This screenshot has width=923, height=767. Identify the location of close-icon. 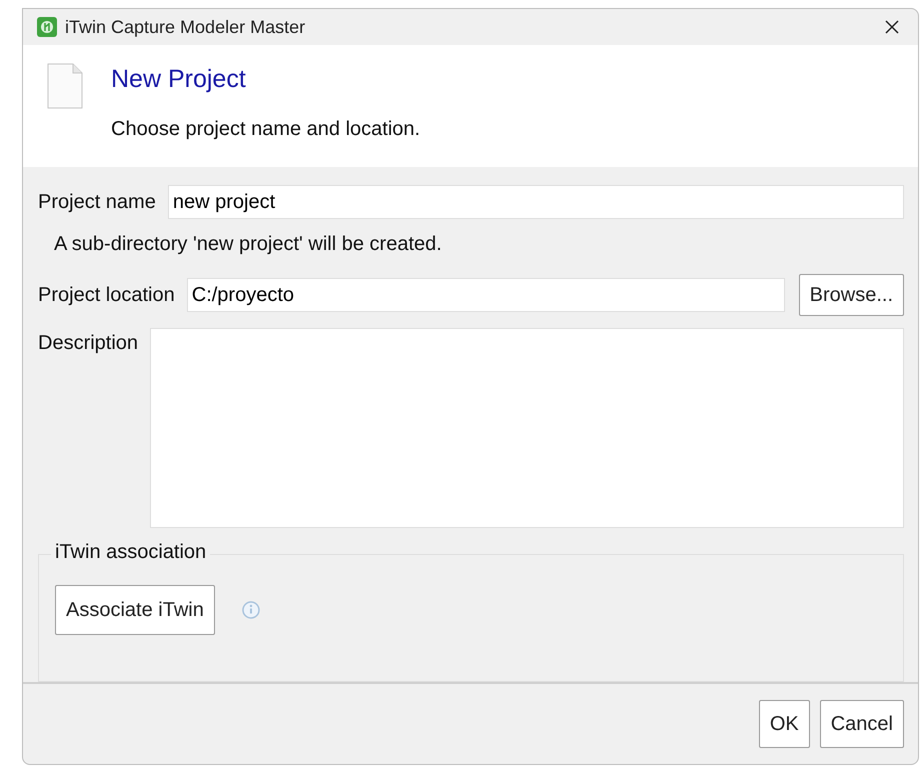
(892, 27).